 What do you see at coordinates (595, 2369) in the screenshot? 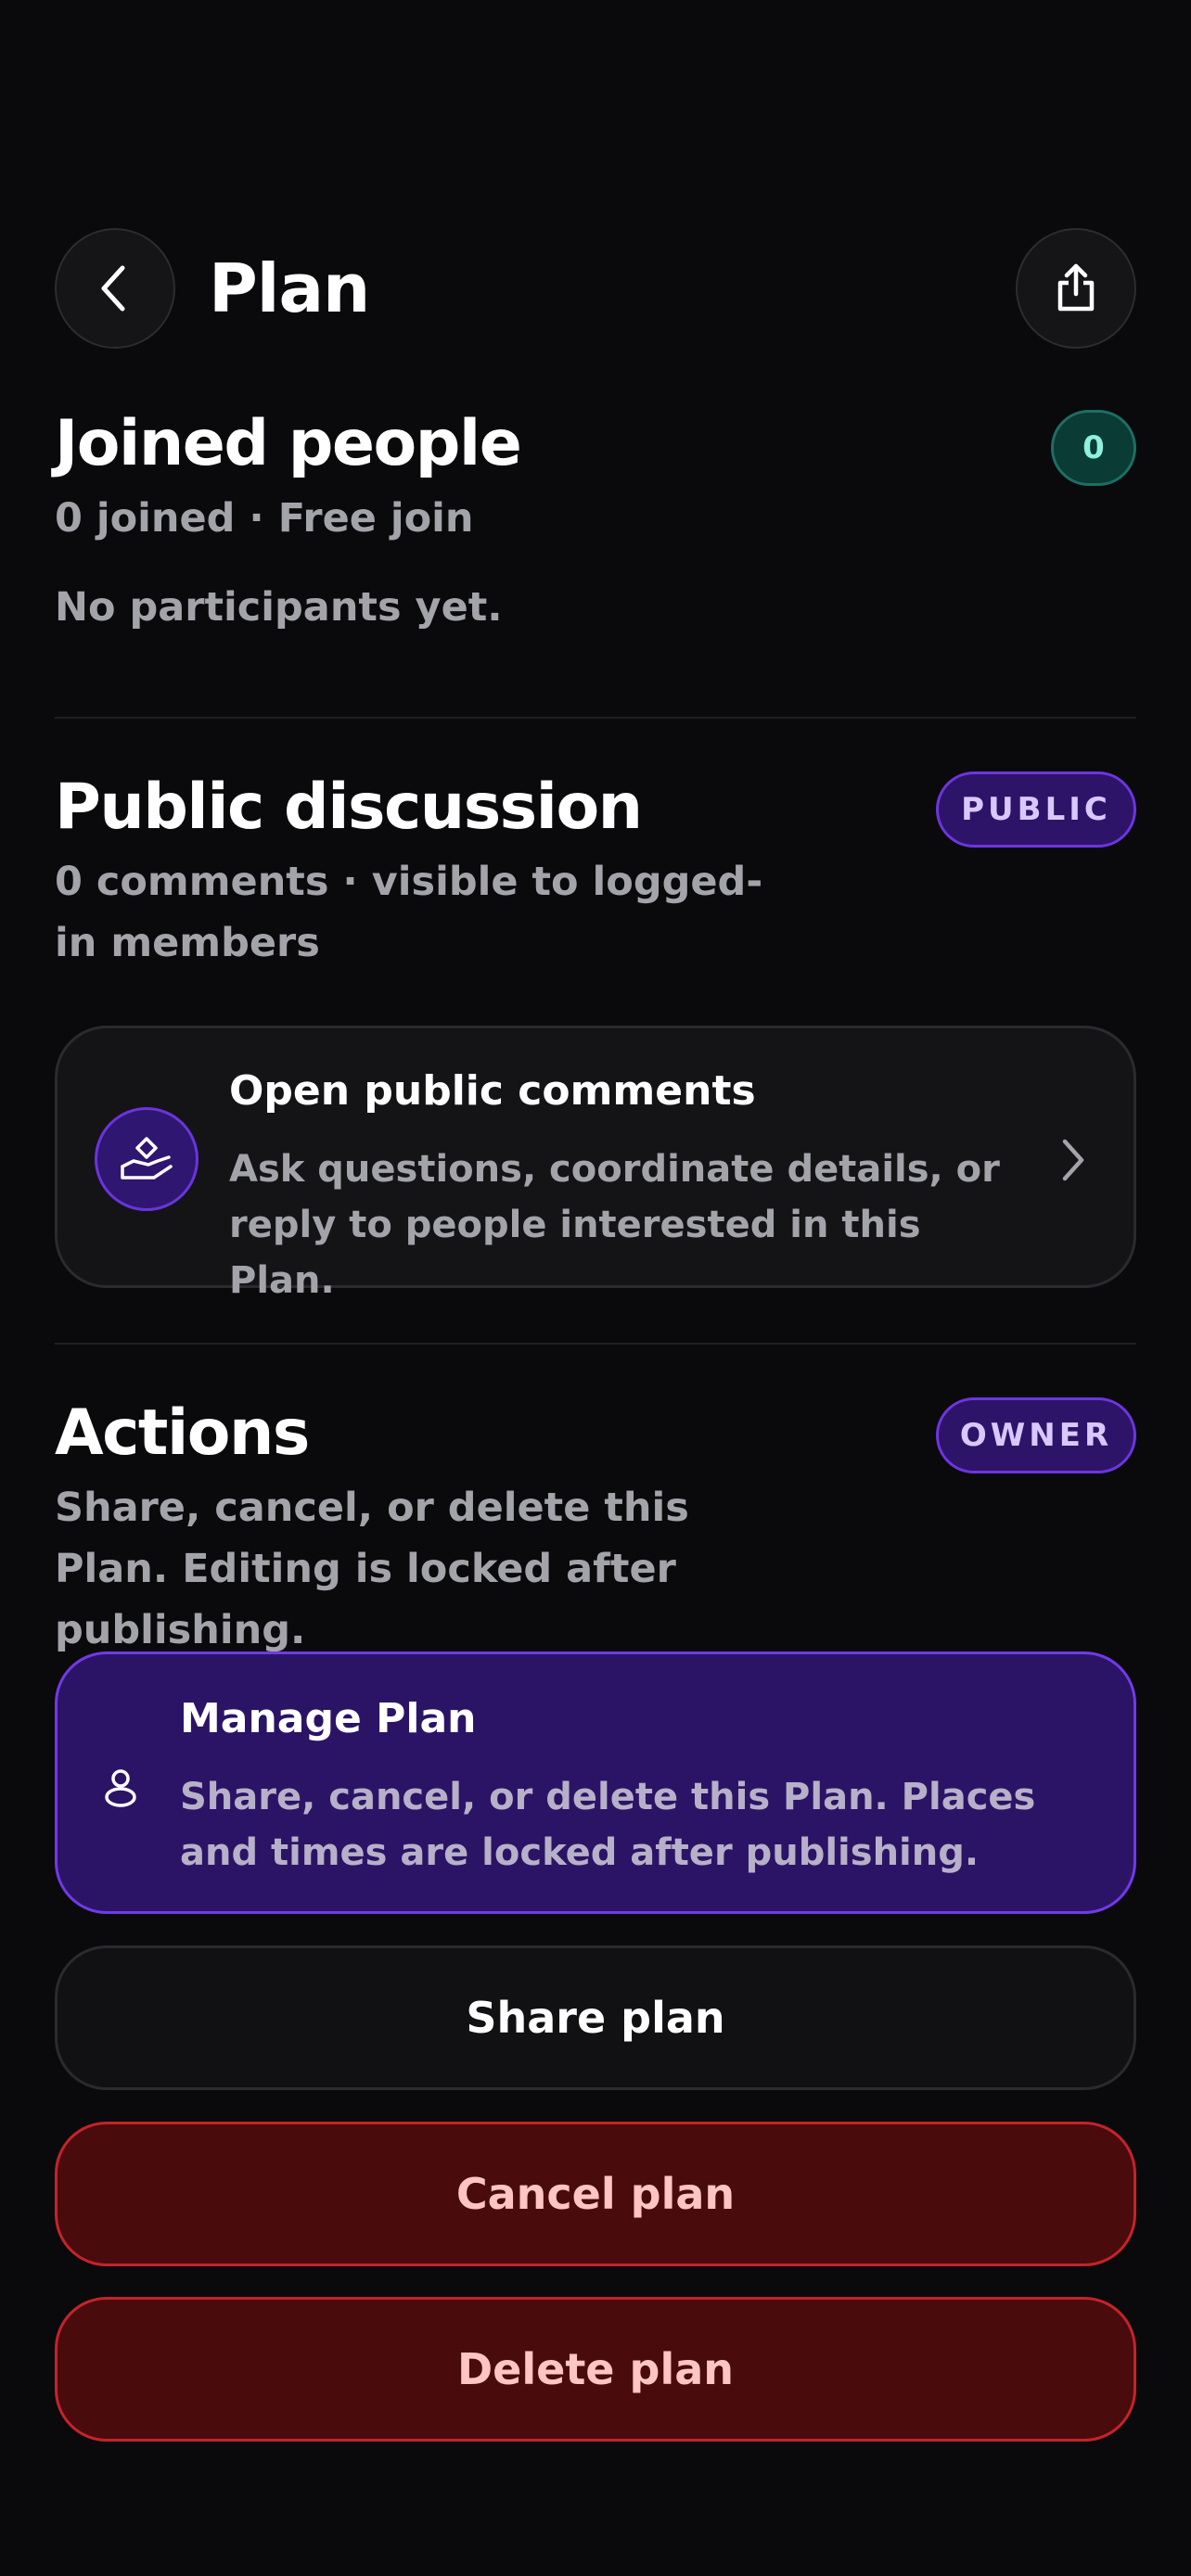
I see `delete-plan-button: Delete plan` at bounding box center [595, 2369].